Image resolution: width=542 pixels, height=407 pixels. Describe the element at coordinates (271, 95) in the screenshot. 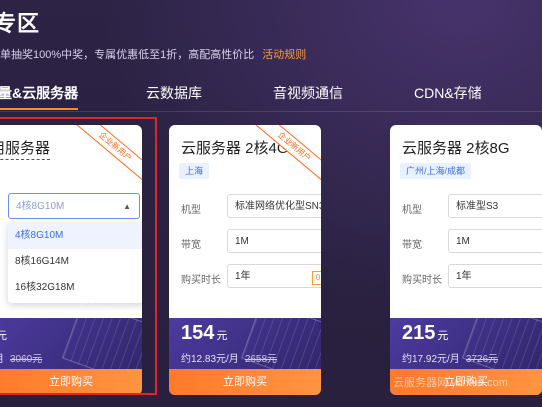

I see `category-tabs: 量&云服务器 云数据库 音视频通信 CDN&存储` at that location.